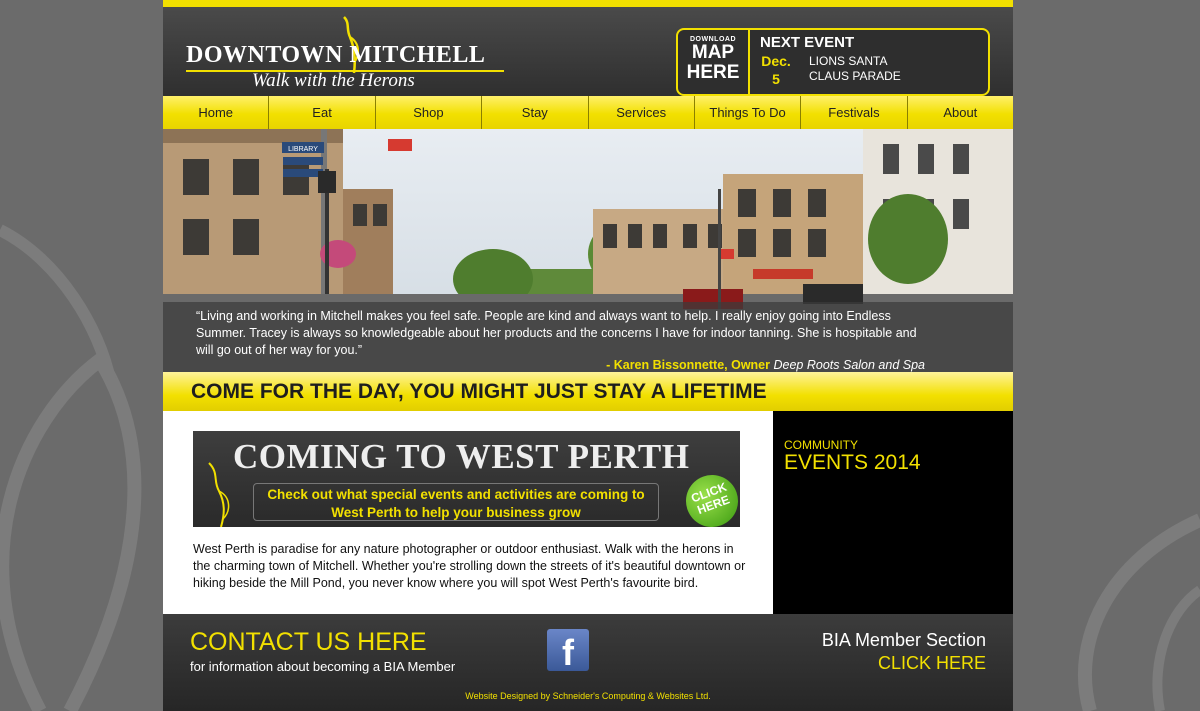 The width and height of the screenshot is (1200, 711). What do you see at coordinates (776, 70) in the screenshot?
I see `next-event-date: Dec. 5` at bounding box center [776, 70].